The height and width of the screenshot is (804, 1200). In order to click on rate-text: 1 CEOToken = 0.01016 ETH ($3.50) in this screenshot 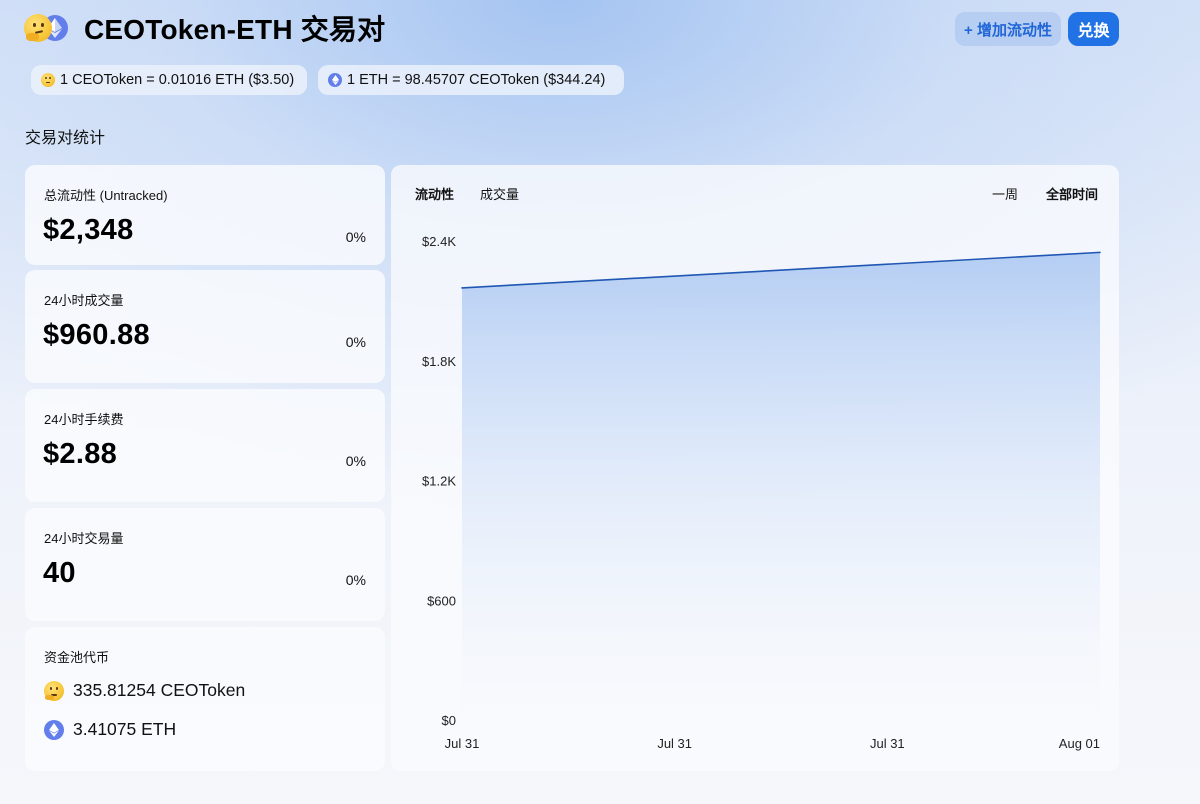, I will do `click(177, 80)`.